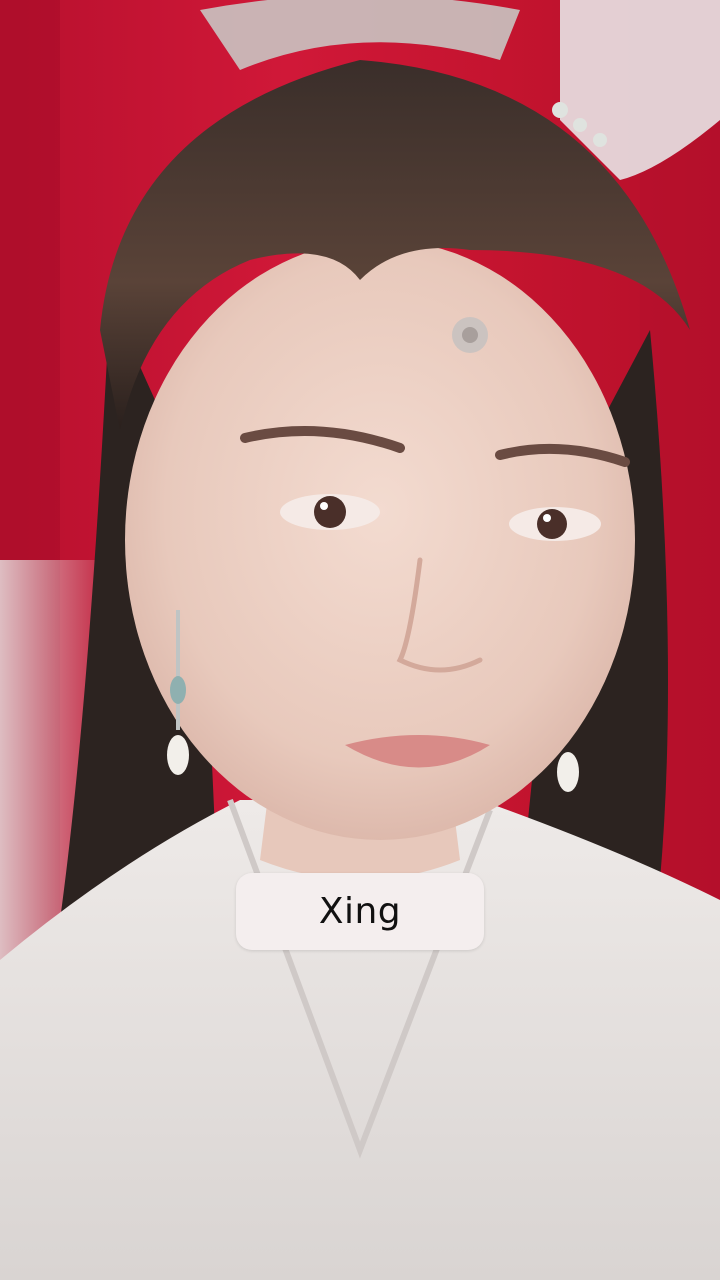  I want to click on caption-text: Xing, so click(360, 911).